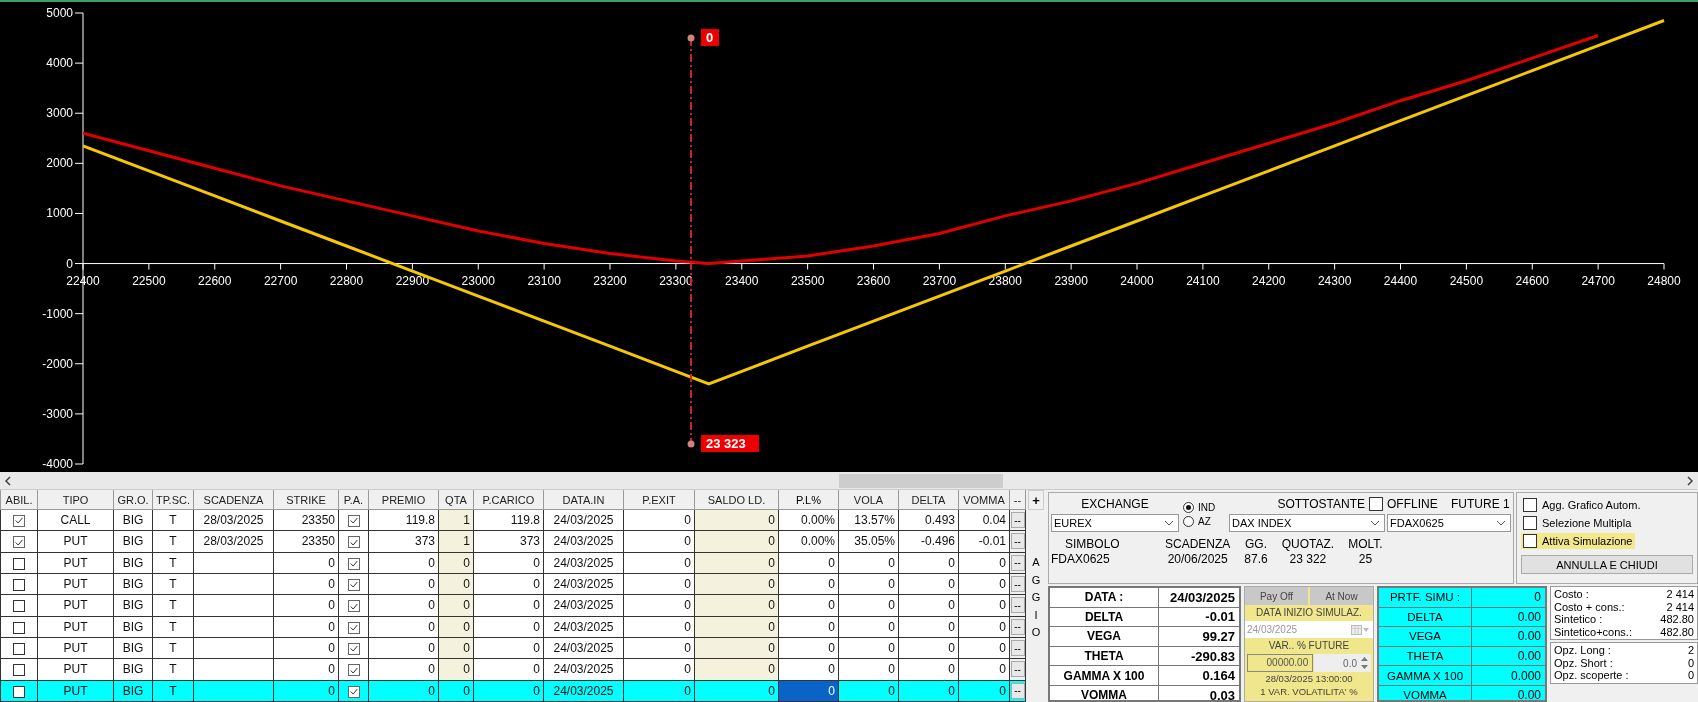 The image size is (1698, 702). I want to click on simulation-button: Pay Off, so click(1276, 596).